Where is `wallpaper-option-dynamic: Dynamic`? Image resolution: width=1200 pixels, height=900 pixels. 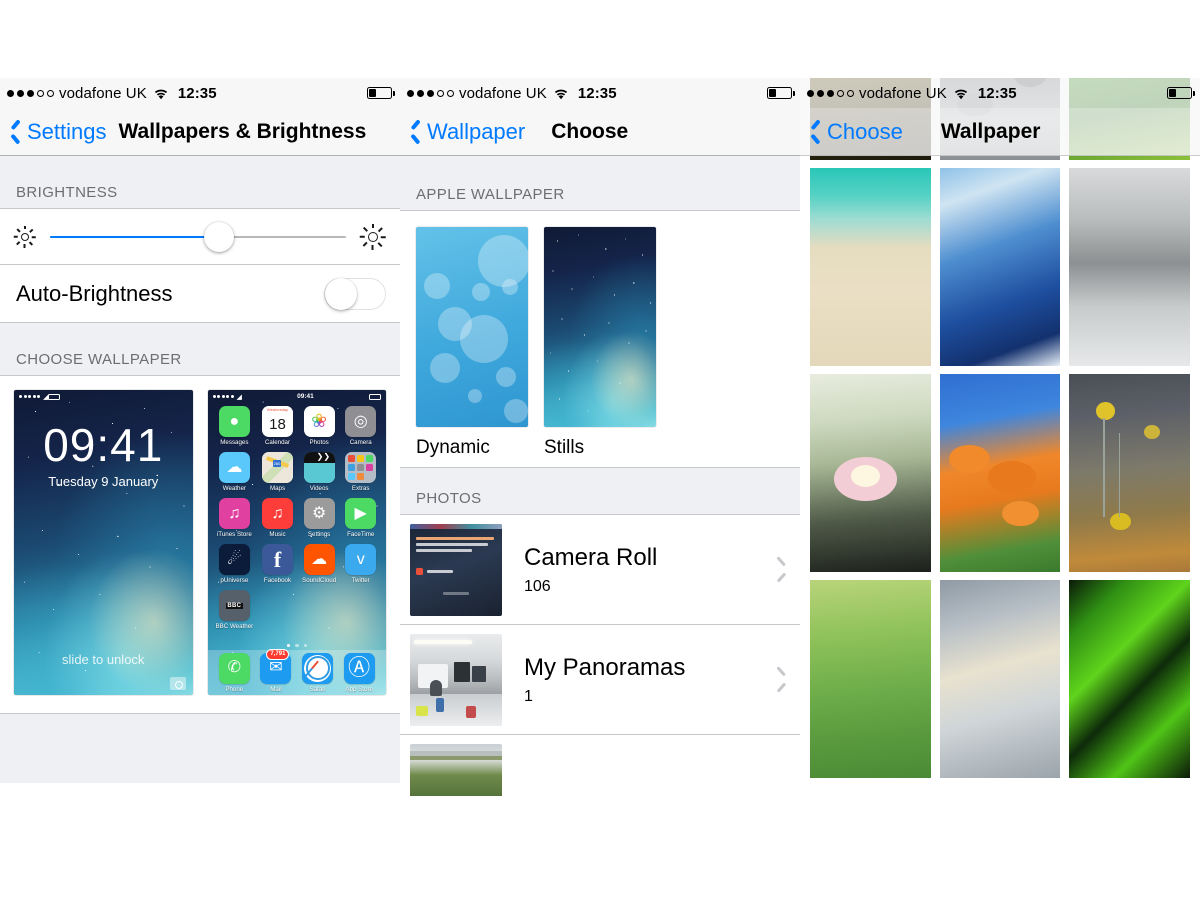
wallpaper-option-dynamic: Dynamic is located at coordinates (472, 343).